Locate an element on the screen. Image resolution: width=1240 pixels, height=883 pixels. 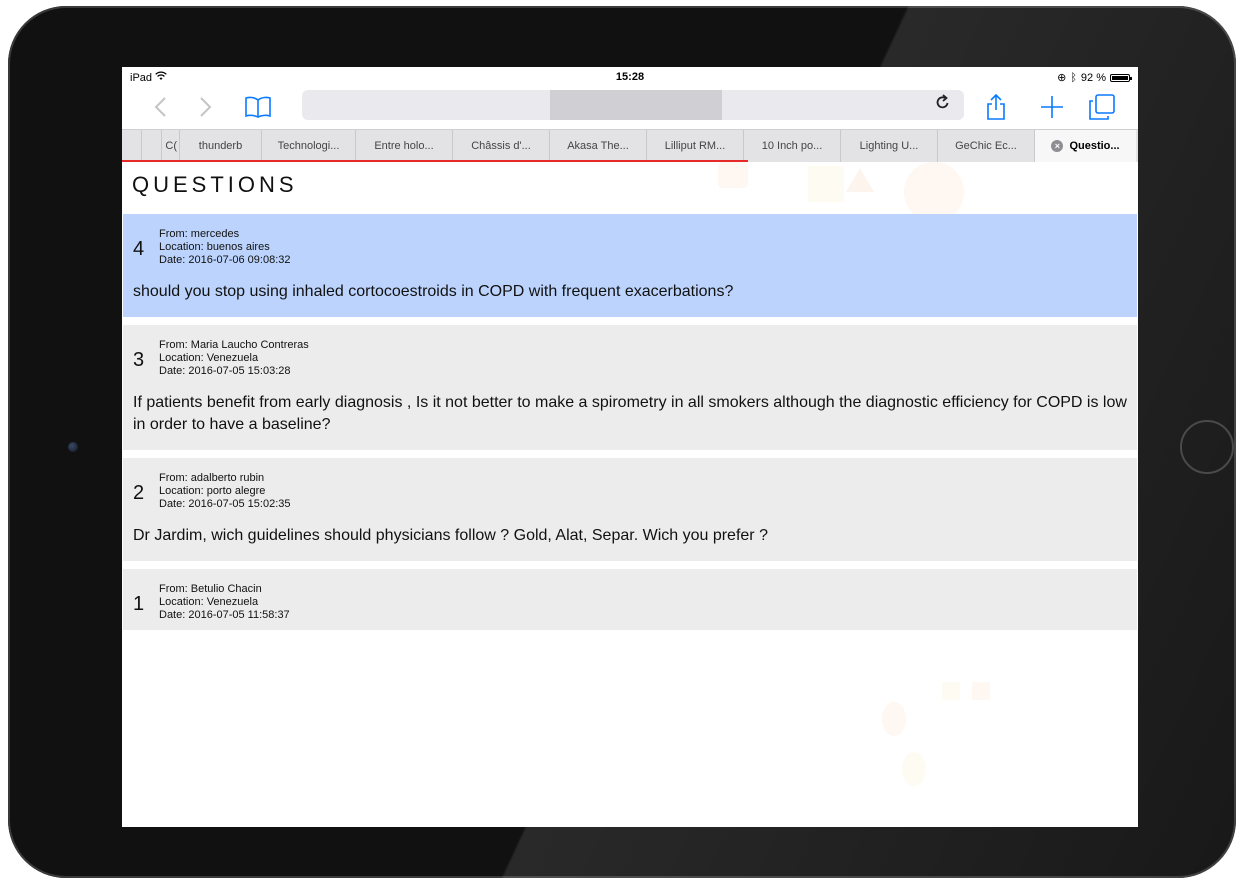
status-right: ⊕ ᛒ 92 % is located at coordinates (1094, 77).